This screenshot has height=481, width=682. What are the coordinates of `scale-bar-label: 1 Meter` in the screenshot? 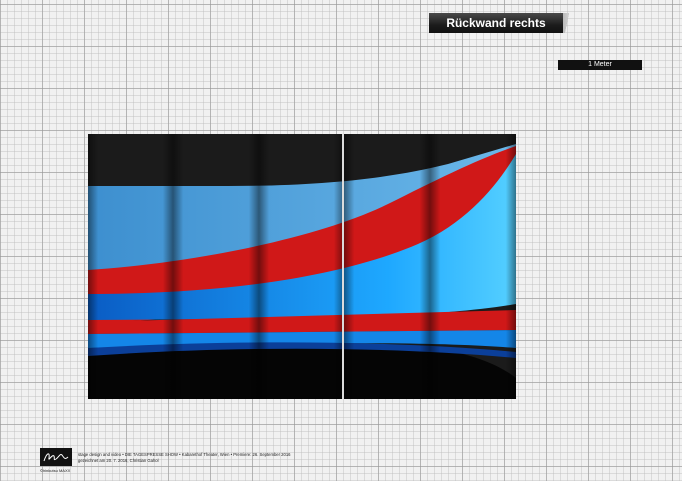 It's located at (600, 65).